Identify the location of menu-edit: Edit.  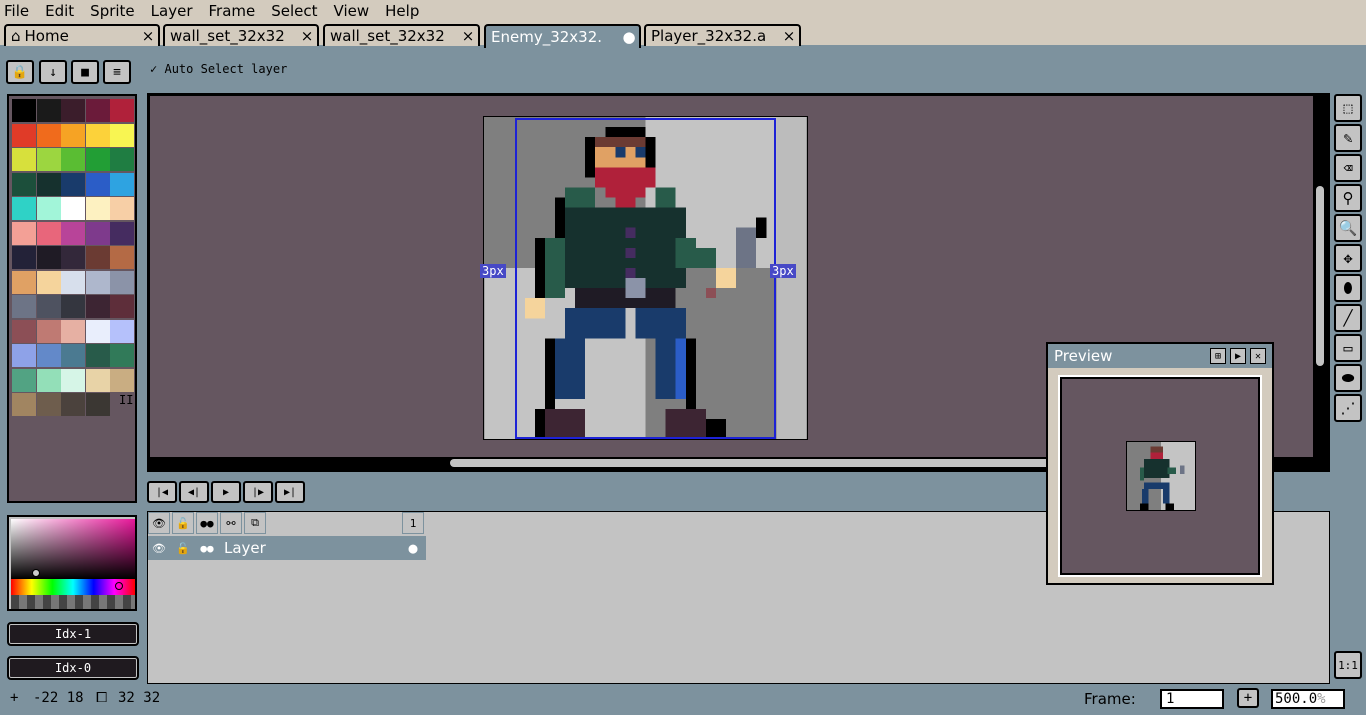
(59, 11).